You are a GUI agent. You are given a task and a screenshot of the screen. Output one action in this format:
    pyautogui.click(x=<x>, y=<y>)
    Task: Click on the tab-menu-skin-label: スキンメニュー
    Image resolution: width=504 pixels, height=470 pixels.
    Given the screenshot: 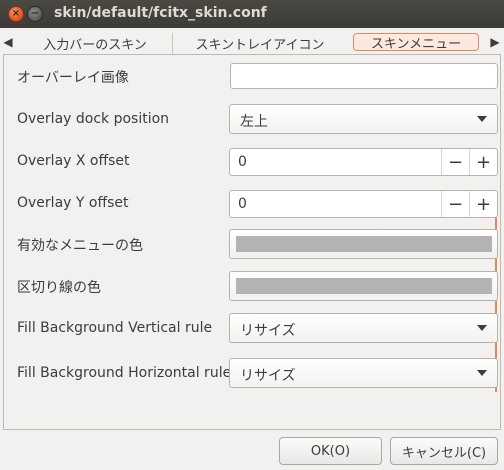 What is the action you would take?
    pyautogui.click(x=416, y=42)
    